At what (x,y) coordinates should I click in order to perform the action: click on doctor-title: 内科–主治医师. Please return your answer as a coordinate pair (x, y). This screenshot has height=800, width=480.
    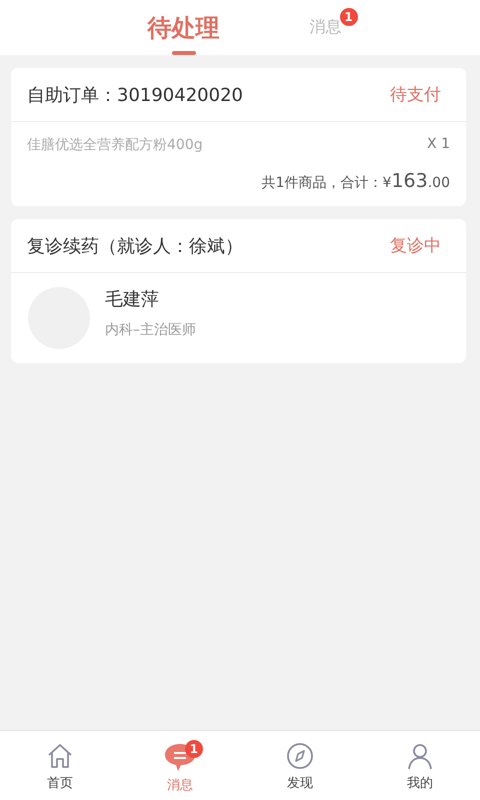
    Looking at the image, I should click on (150, 330).